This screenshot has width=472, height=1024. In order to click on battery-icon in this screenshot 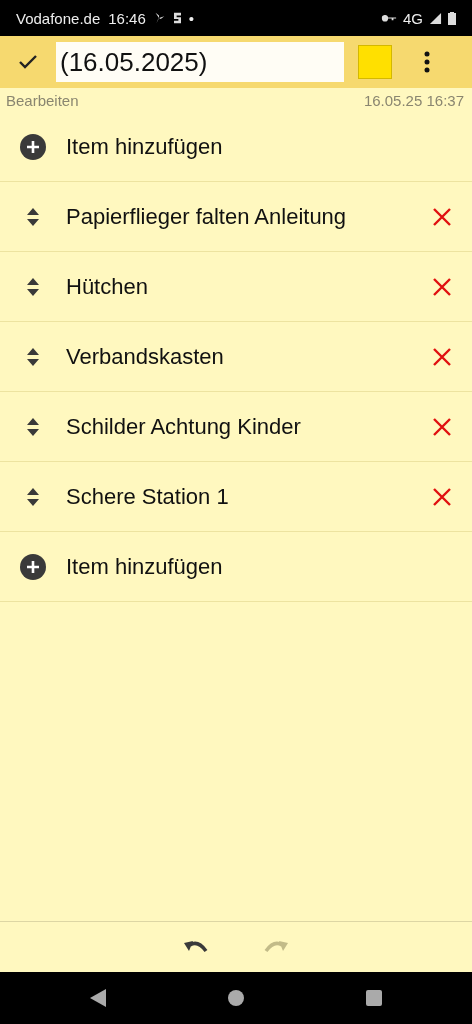, I will do `click(452, 18)`.